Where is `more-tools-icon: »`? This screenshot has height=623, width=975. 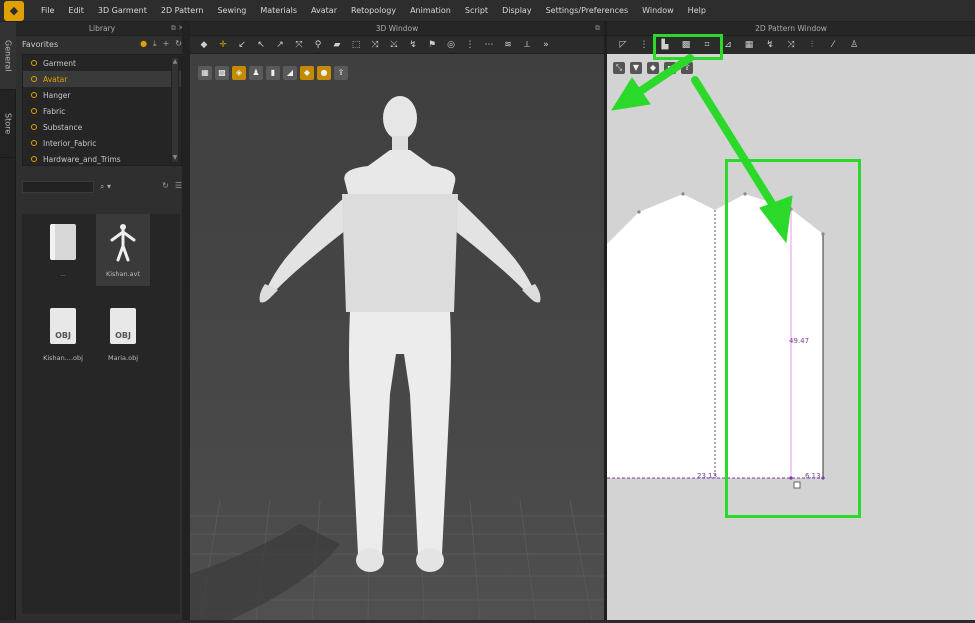 more-tools-icon: » is located at coordinates (546, 45).